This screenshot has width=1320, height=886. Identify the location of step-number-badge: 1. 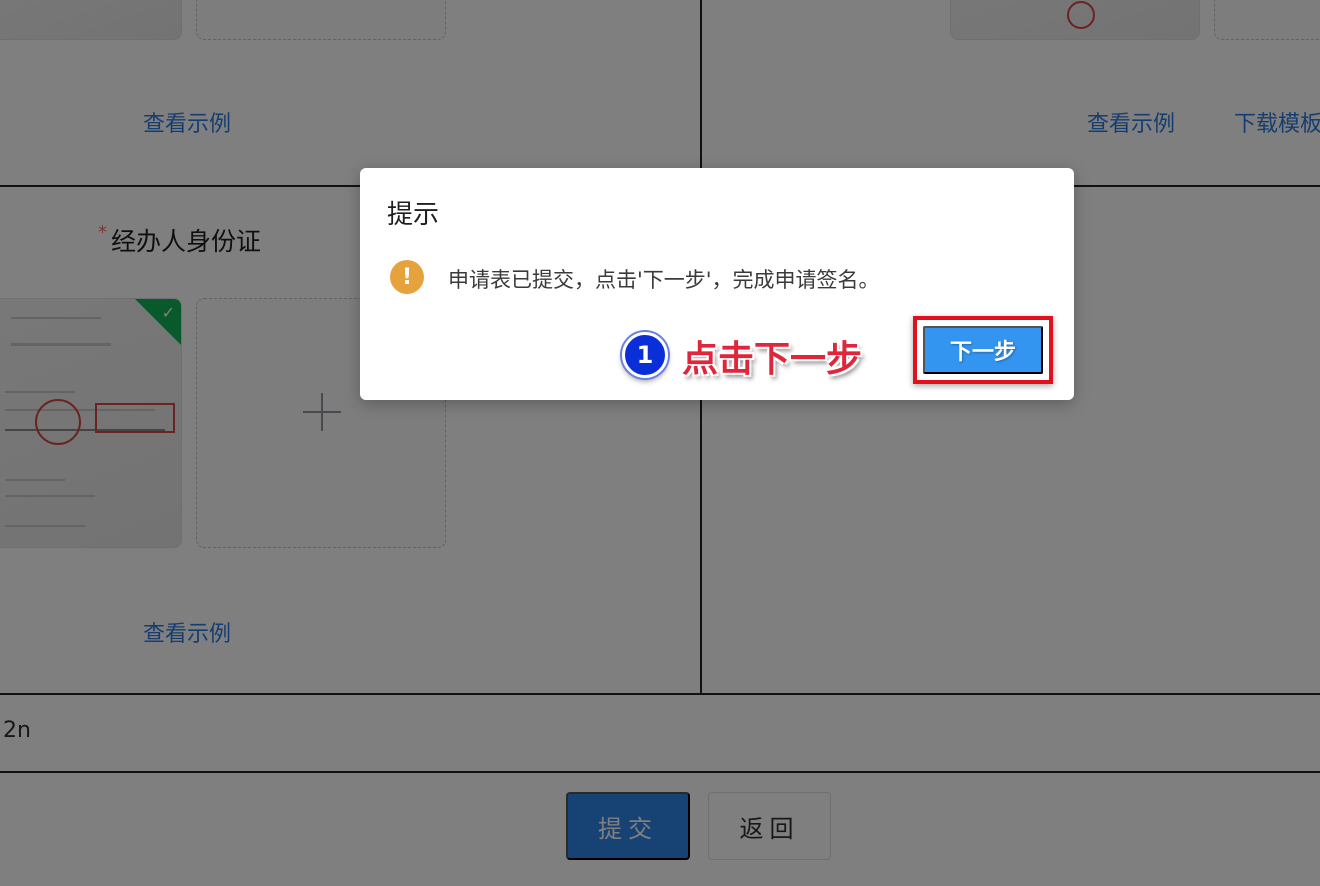
(645, 355).